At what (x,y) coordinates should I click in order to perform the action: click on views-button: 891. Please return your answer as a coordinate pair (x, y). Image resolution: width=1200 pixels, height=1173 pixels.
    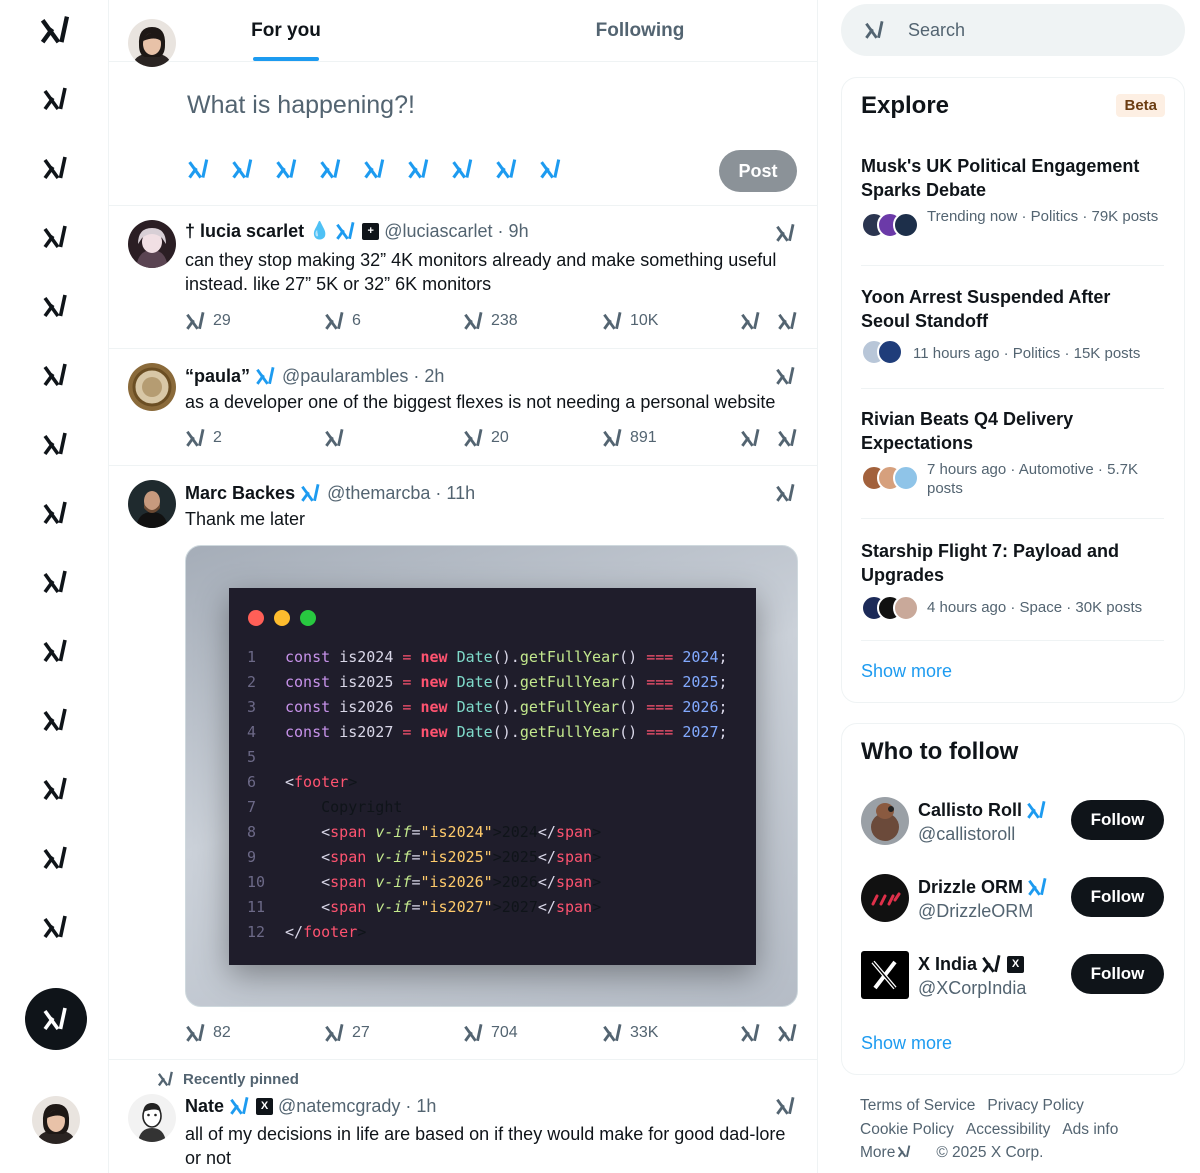
    Looking at the image, I should click on (629, 438).